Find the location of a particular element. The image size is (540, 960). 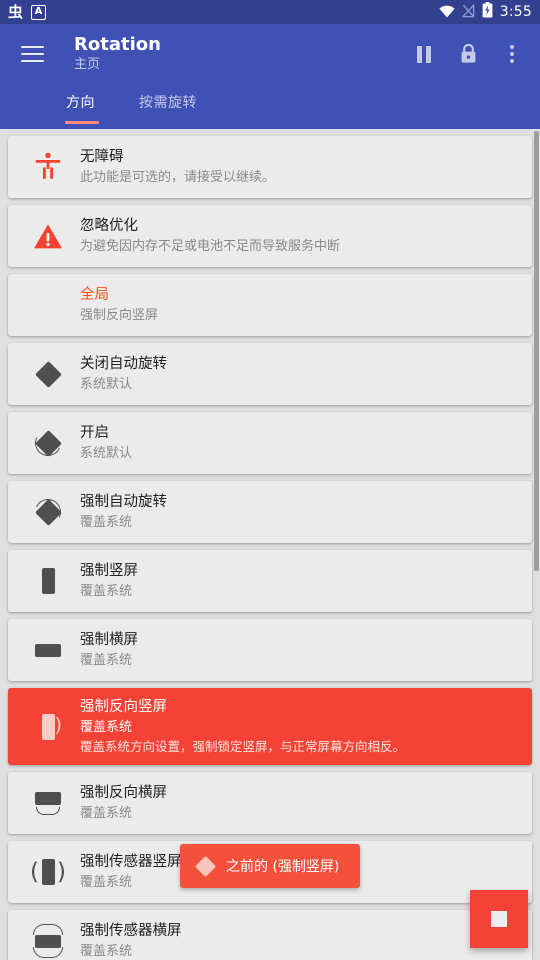

card-text: 强制传感器横屏 覆盖系统 is located at coordinates (300, 940).